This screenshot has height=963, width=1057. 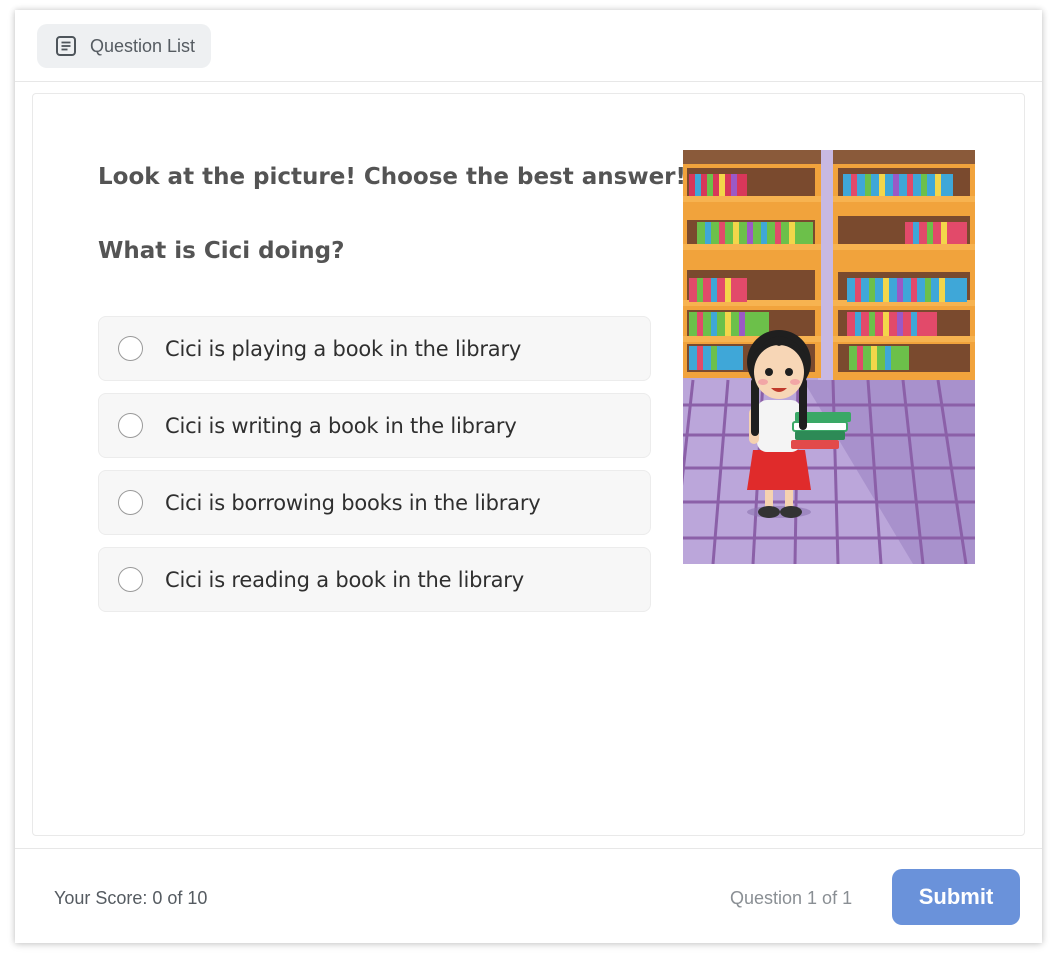 What do you see at coordinates (221, 251) in the screenshot?
I see `question-prompt: What is Cici doing?` at bounding box center [221, 251].